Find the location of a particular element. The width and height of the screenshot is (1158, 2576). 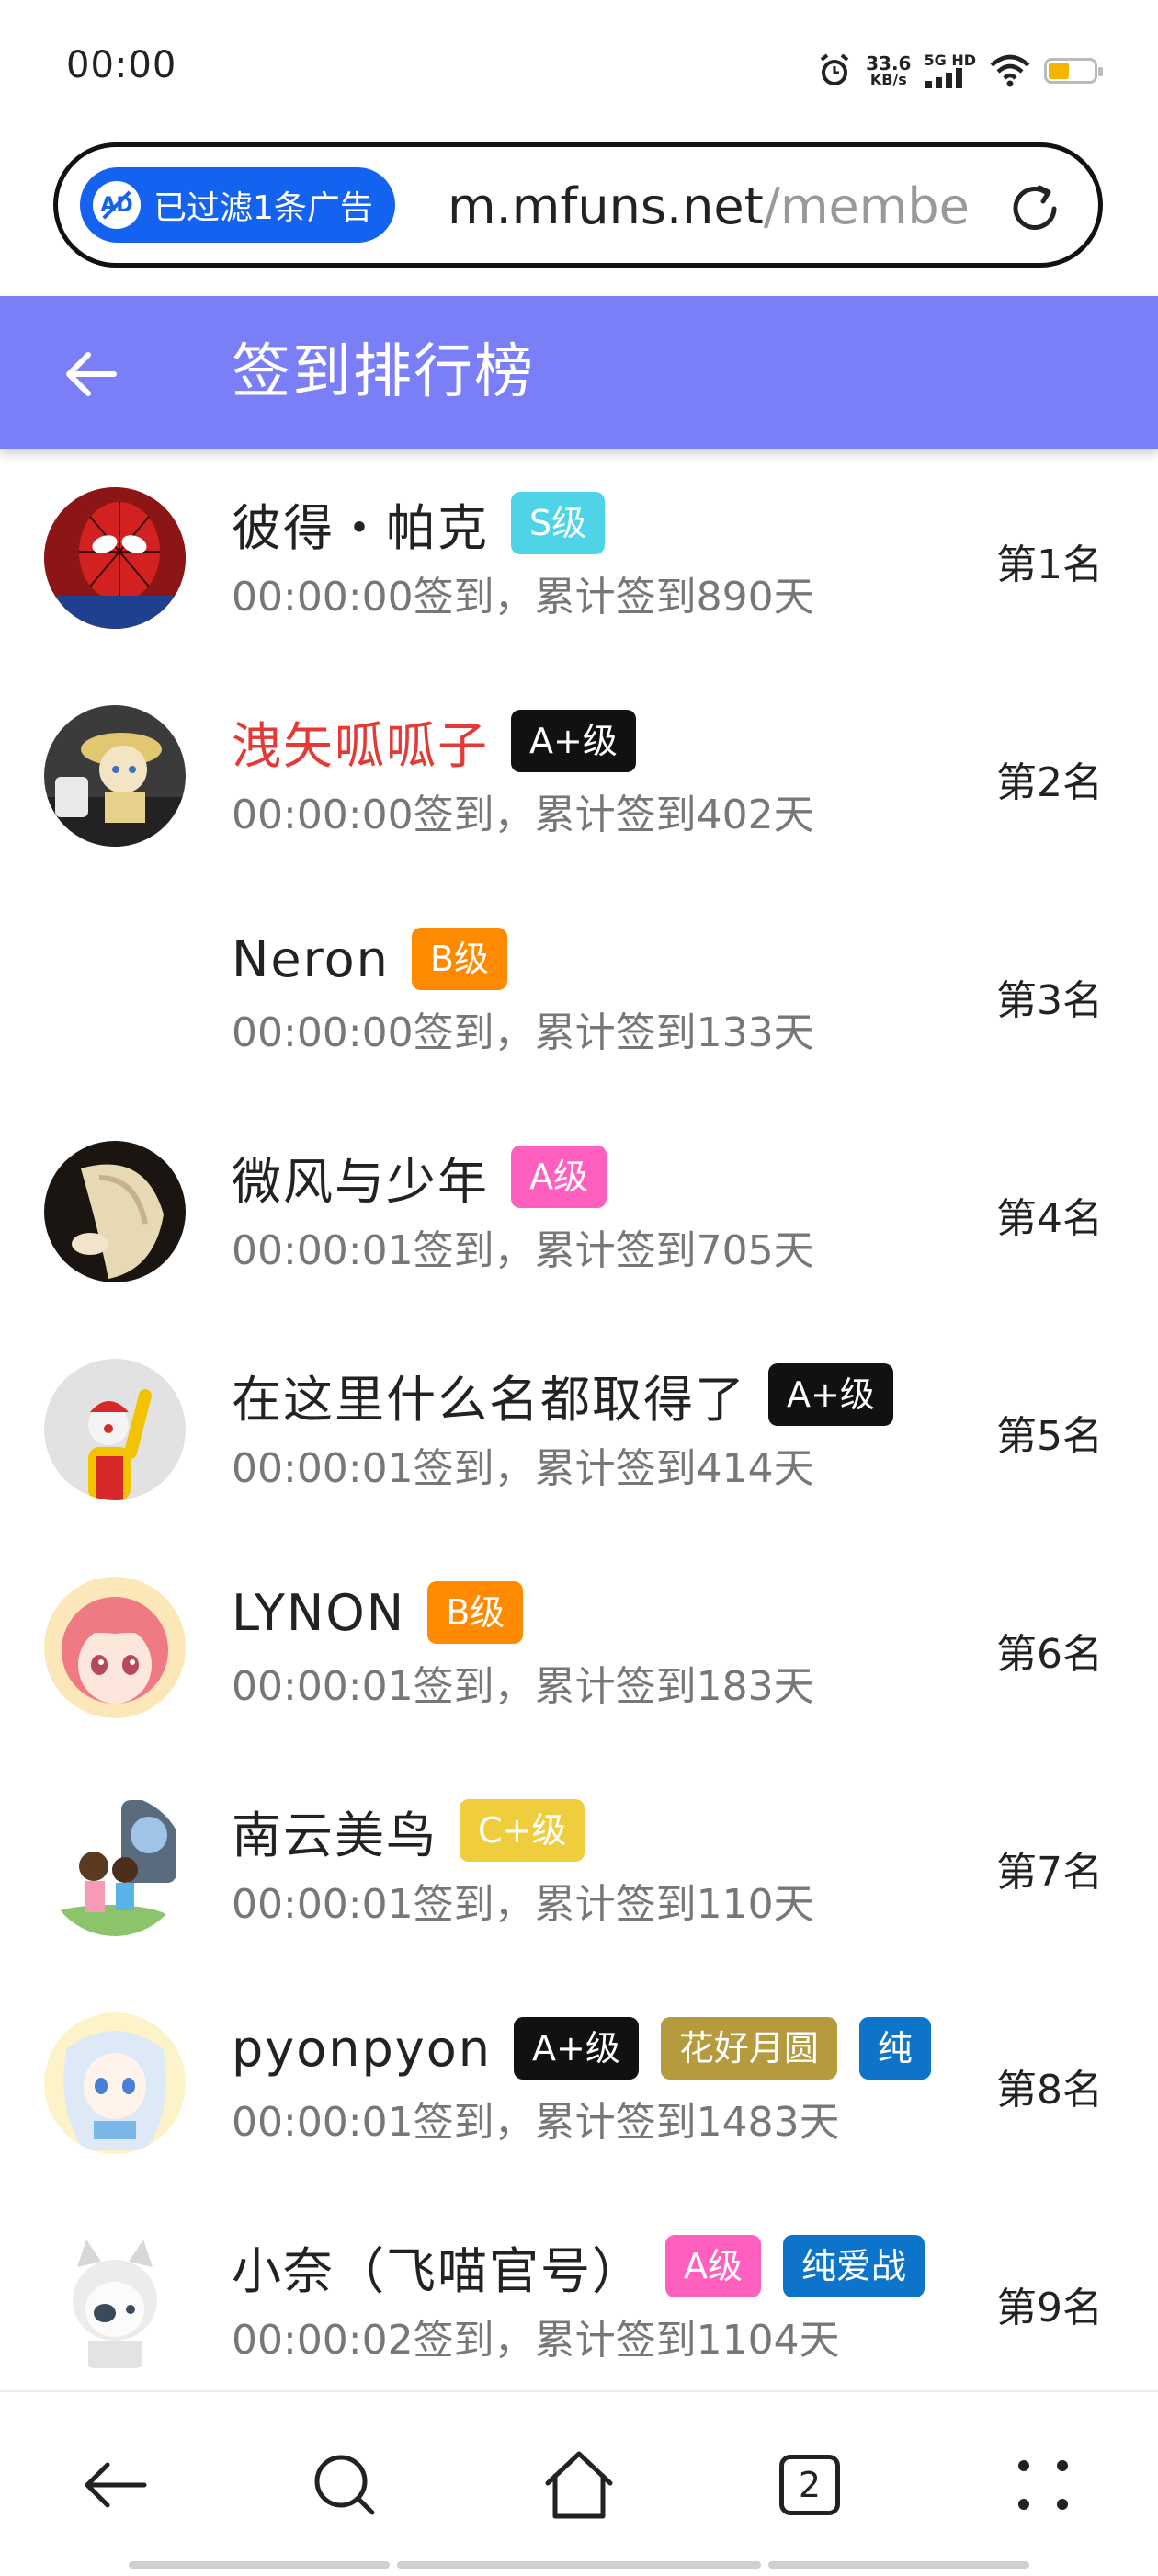

user-name-line: 南云美鸟 C+级 is located at coordinates (584, 1830).